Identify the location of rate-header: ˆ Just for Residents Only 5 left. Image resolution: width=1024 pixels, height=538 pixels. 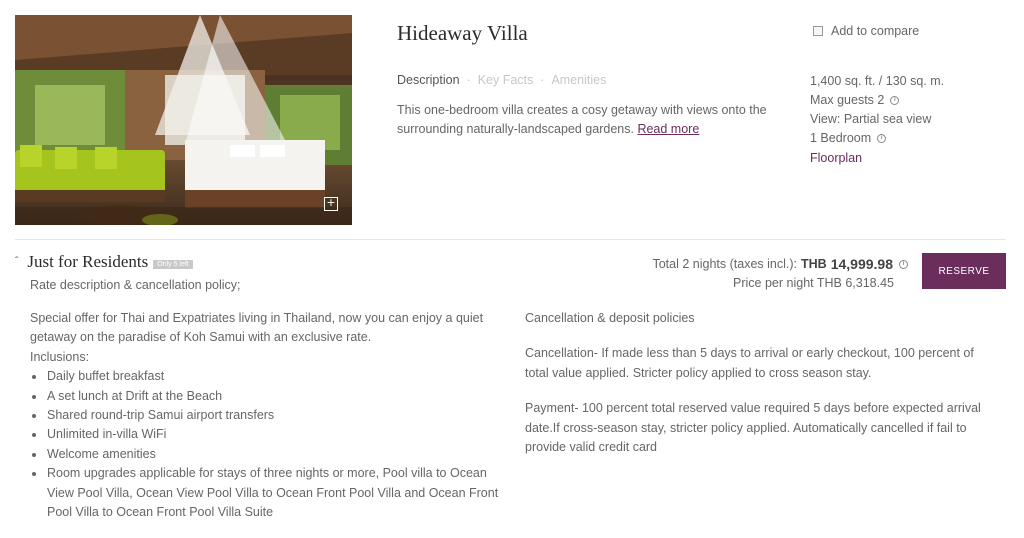
(104, 262).